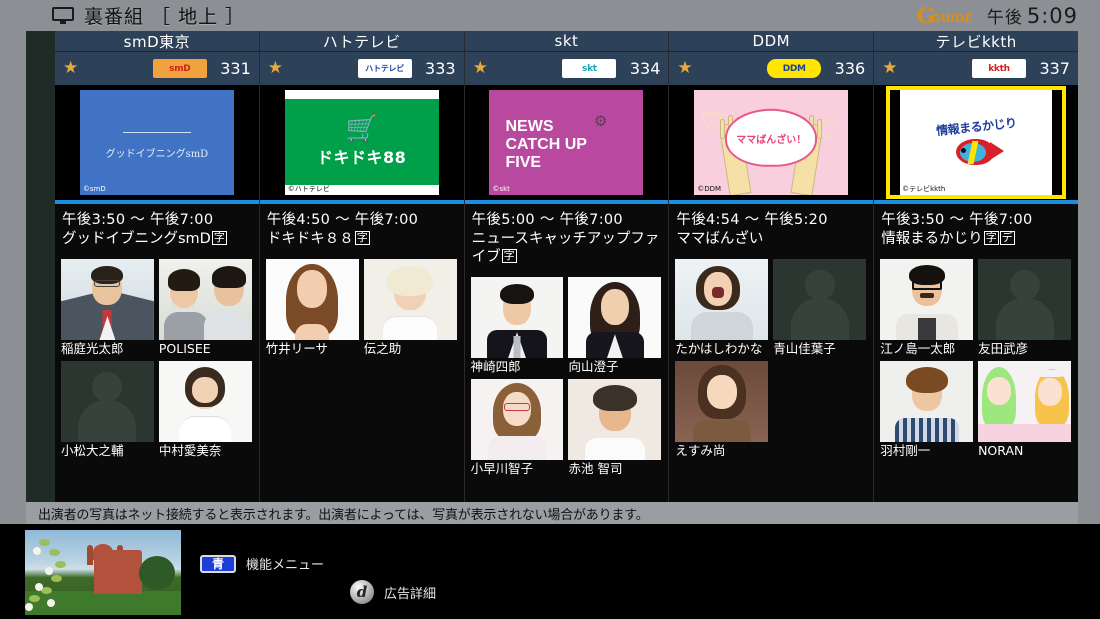 This screenshot has height=619, width=1100. I want to click on thumbnail-copyright: ©smD, so click(94, 189).